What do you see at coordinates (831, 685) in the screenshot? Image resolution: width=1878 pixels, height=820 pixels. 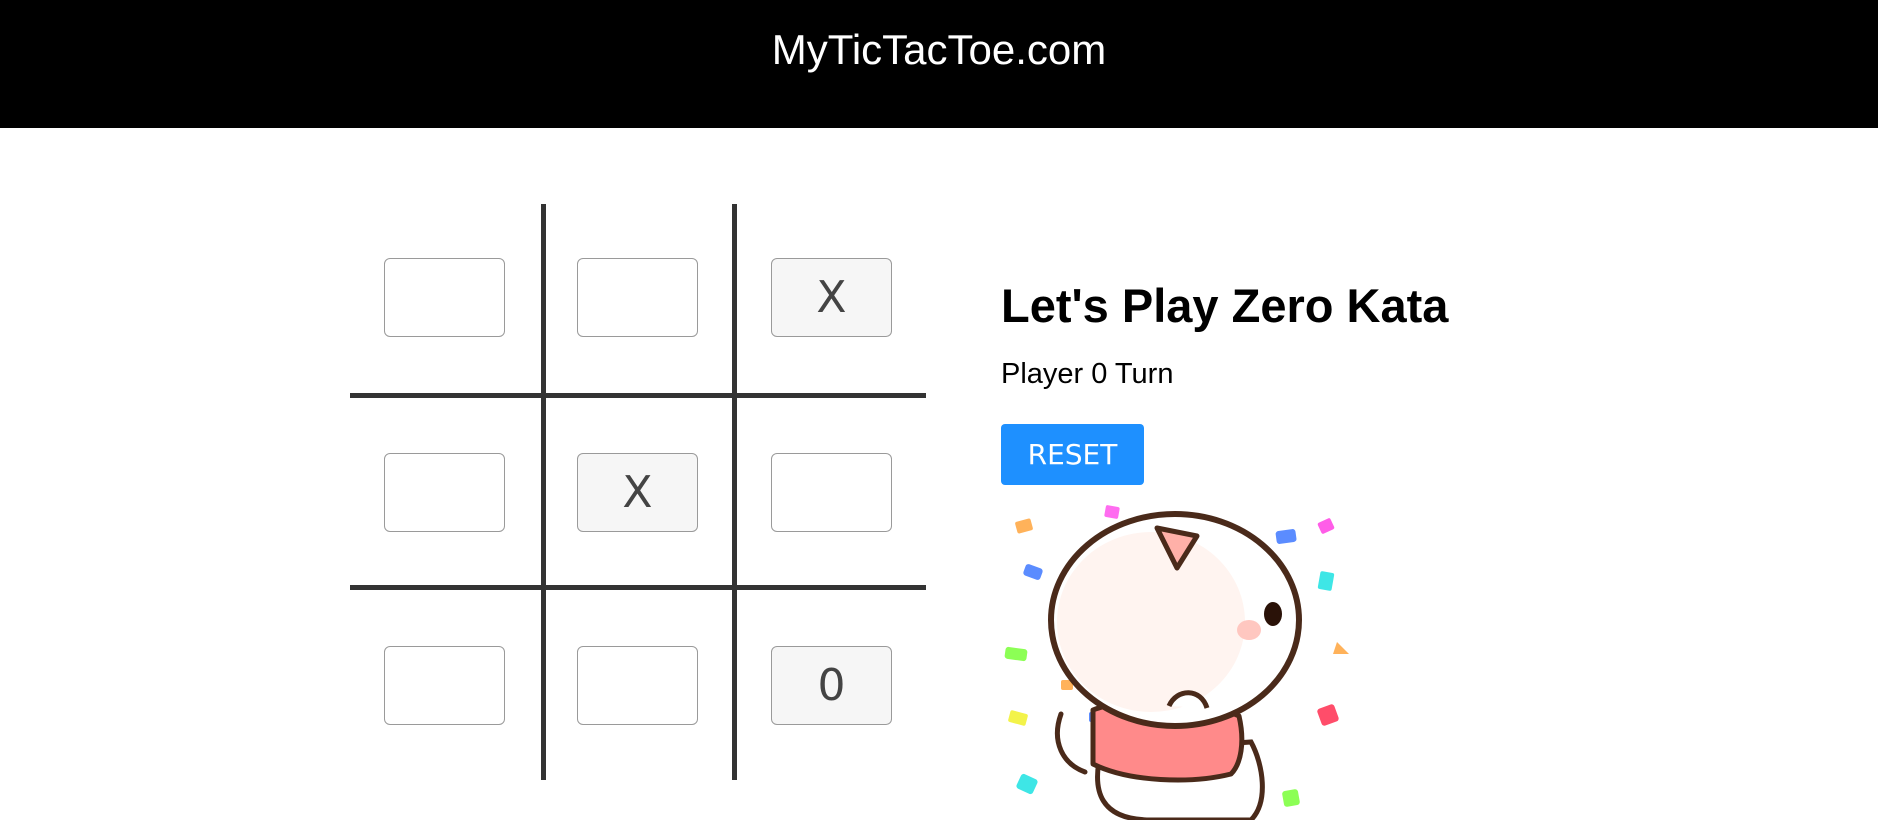 I see `board-cell-9: 0` at bounding box center [831, 685].